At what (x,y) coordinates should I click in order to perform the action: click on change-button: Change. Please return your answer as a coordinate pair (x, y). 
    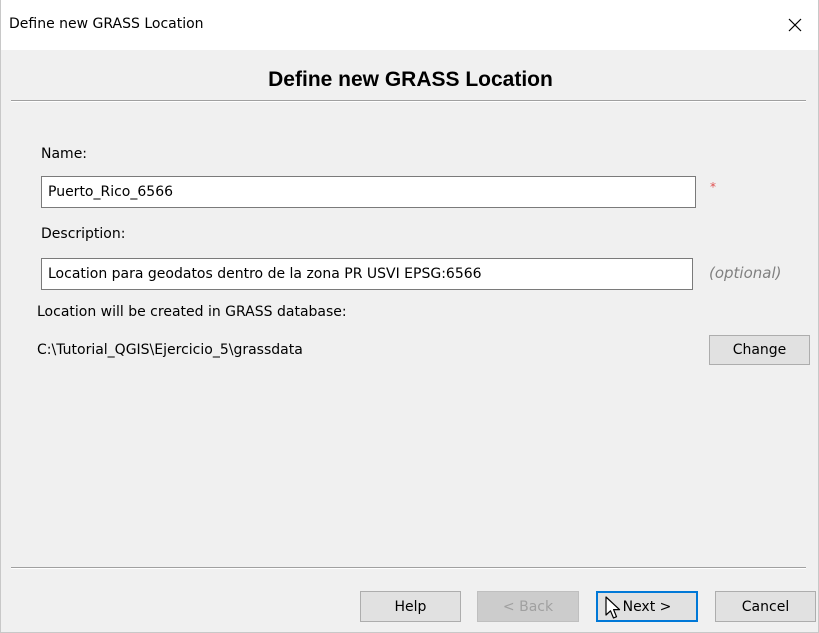
    Looking at the image, I should click on (759, 350).